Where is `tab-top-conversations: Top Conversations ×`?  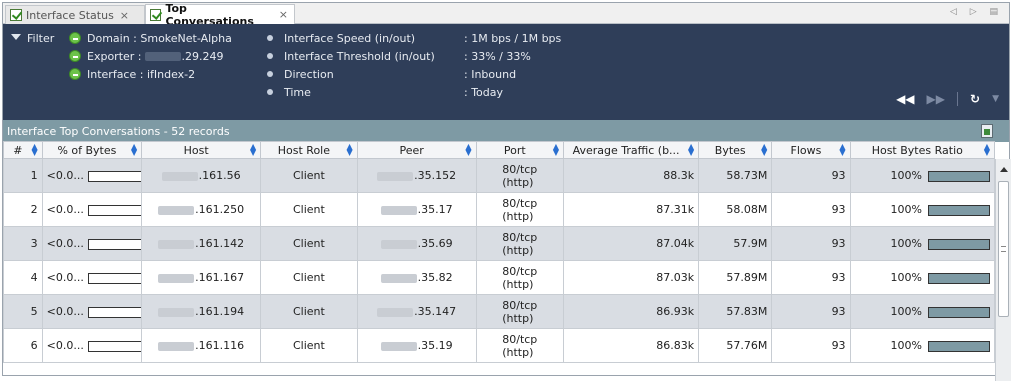 tab-top-conversations: Top Conversations × is located at coordinates (220, 15).